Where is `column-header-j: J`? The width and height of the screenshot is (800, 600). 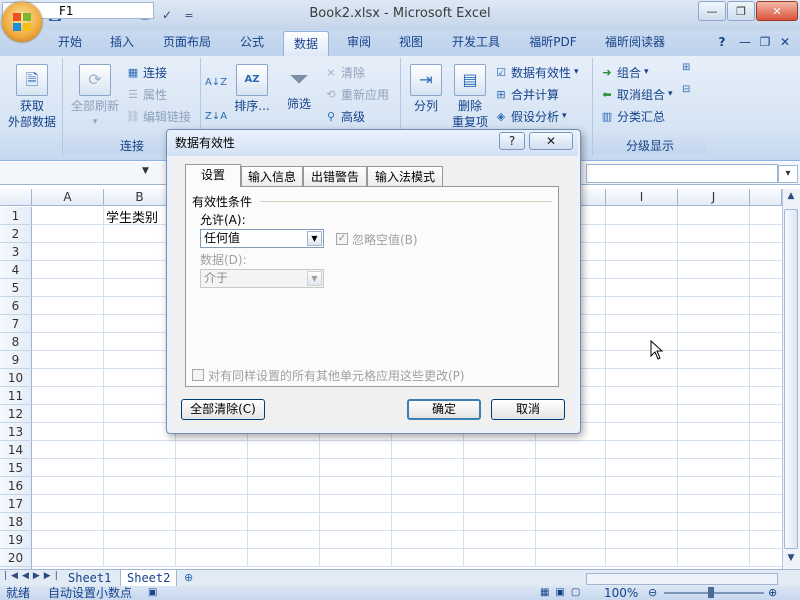 column-header-j: J is located at coordinates (714, 197).